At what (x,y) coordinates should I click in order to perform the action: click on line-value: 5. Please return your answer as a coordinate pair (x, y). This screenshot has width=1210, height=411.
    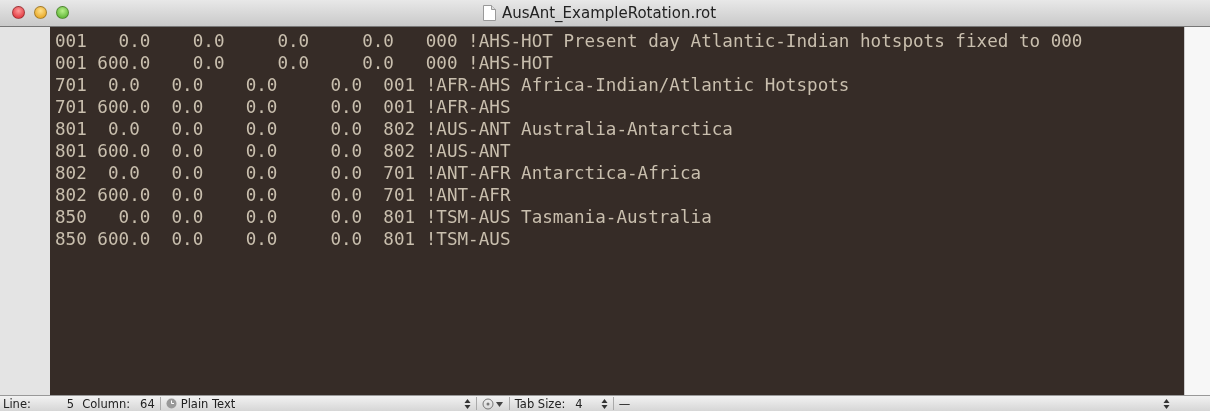
    Looking at the image, I should click on (70, 403).